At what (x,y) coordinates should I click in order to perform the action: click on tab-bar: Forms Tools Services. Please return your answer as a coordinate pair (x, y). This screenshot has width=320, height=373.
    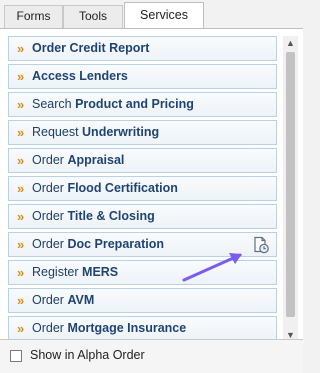
    Looking at the image, I should click on (151, 14).